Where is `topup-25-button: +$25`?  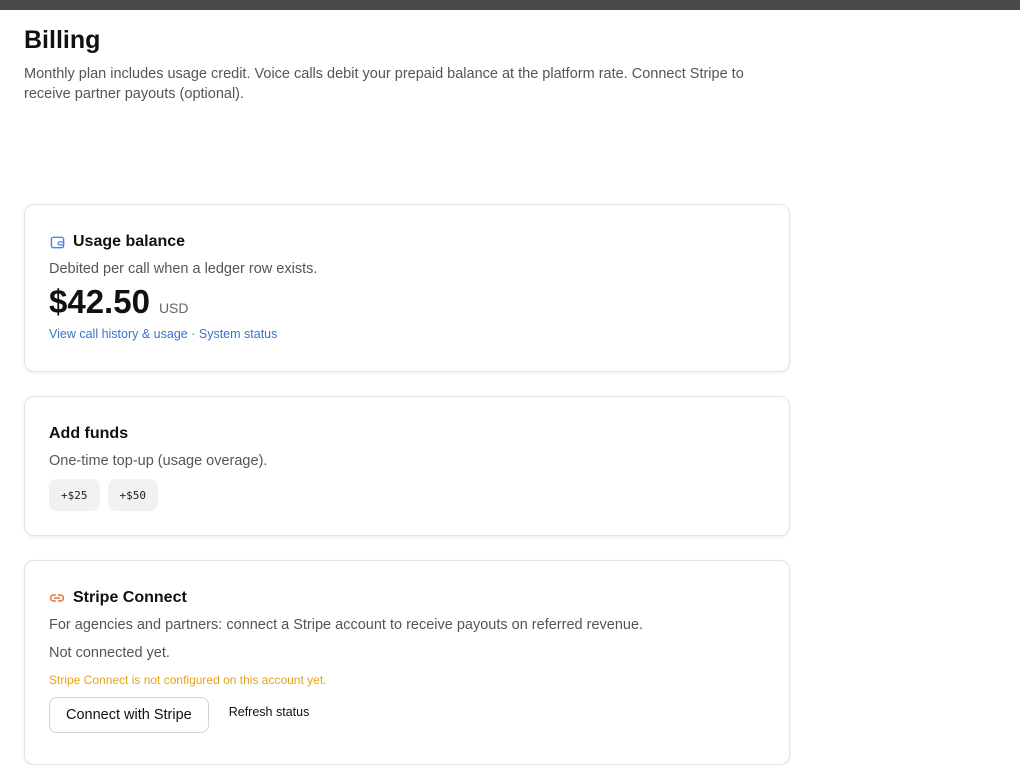 topup-25-button: +$25 is located at coordinates (74, 495).